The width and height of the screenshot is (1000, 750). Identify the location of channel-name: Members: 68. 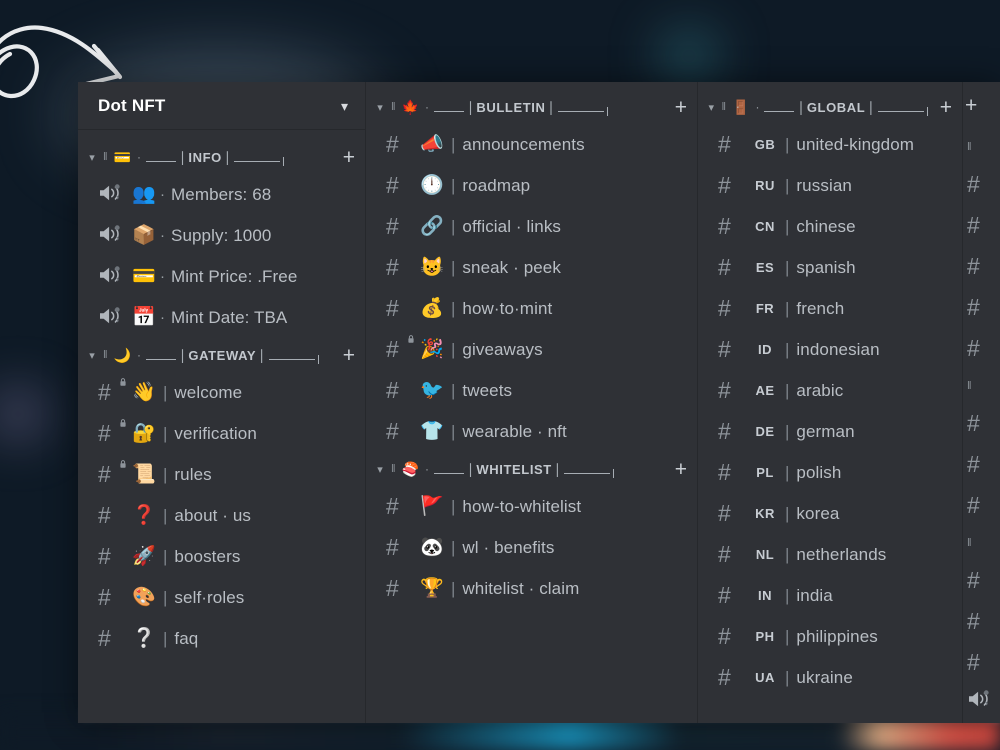
(221, 194).